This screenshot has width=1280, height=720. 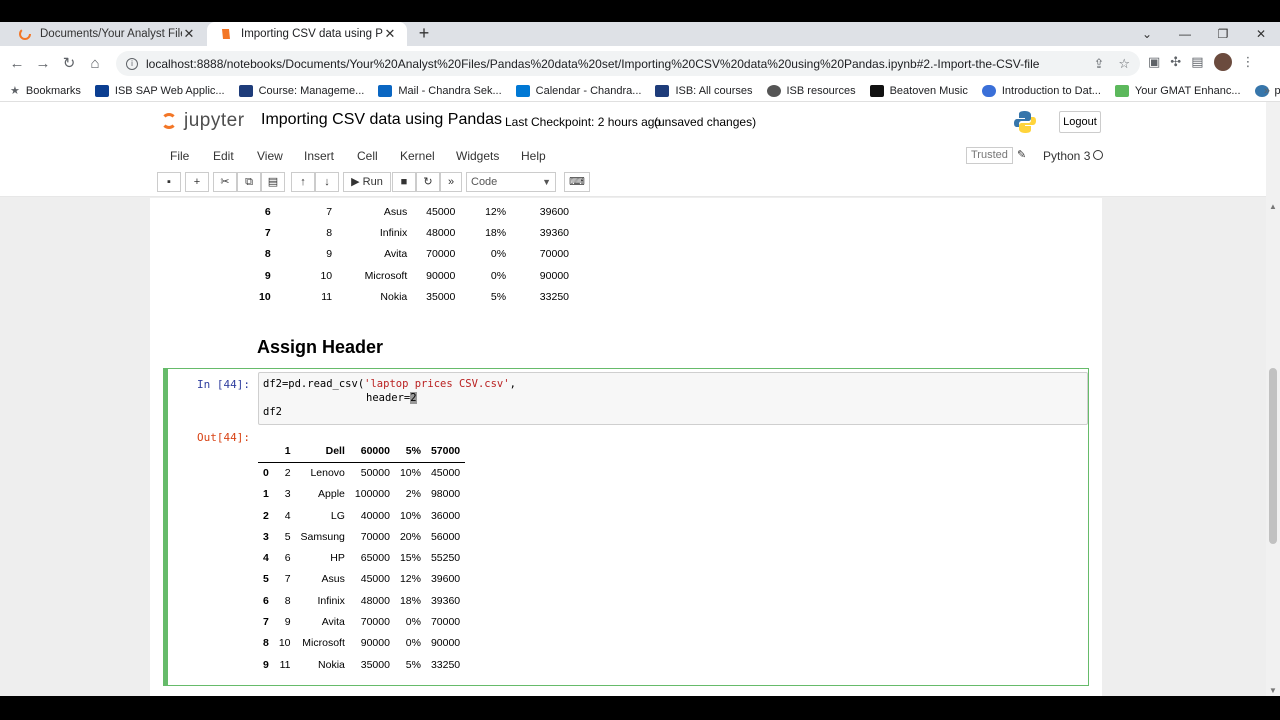 I want to click on table-cell: Nokia, so click(x=331, y=664).